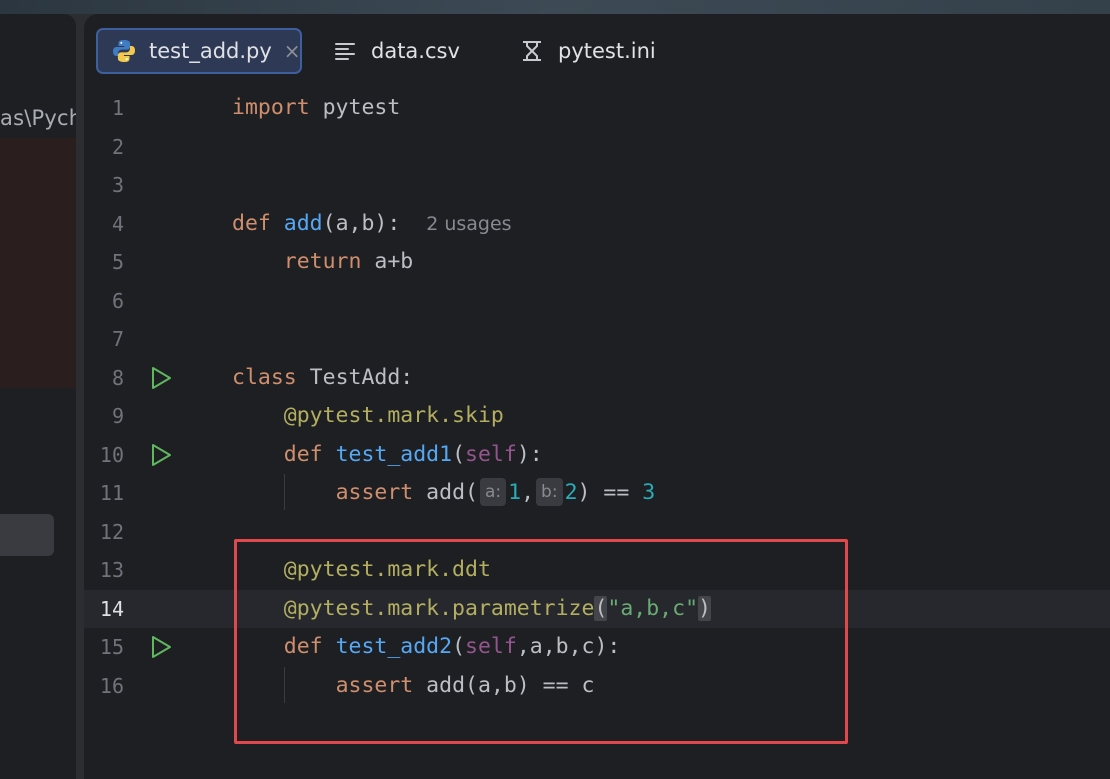  I want to click on project-path-fragment: as\Pycha, so click(38, 118).